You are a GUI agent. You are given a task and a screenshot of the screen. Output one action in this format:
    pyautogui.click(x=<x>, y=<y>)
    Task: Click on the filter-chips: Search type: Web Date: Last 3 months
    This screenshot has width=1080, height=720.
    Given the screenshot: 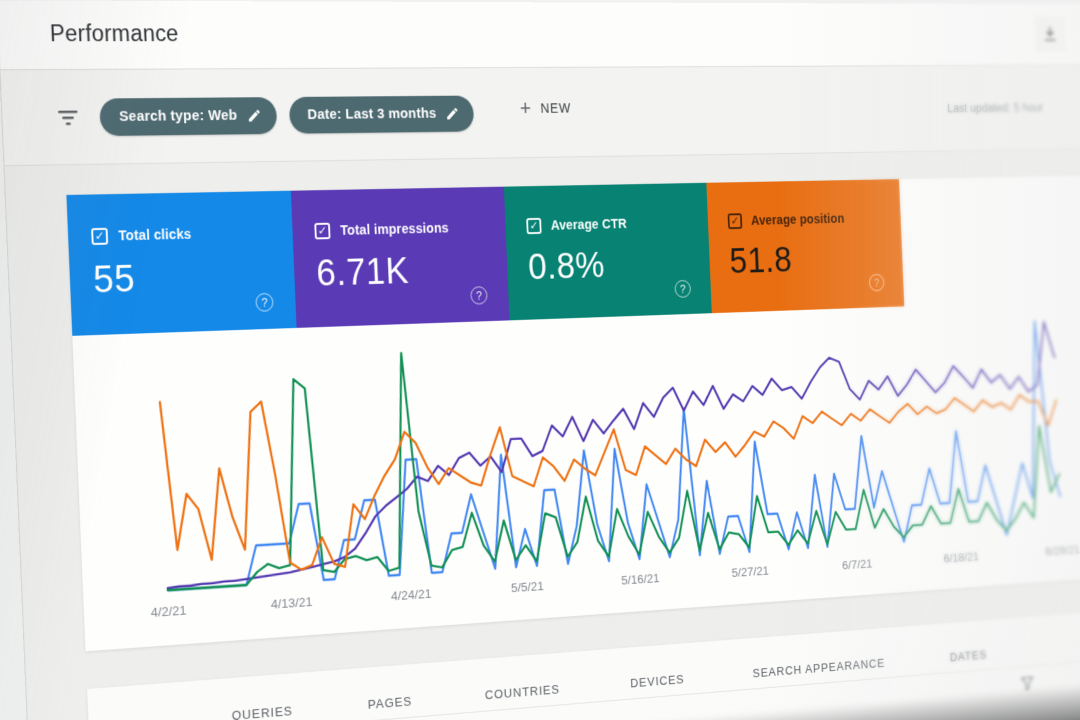 What is the action you would take?
    pyautogui.click(x=287, y=116)
    